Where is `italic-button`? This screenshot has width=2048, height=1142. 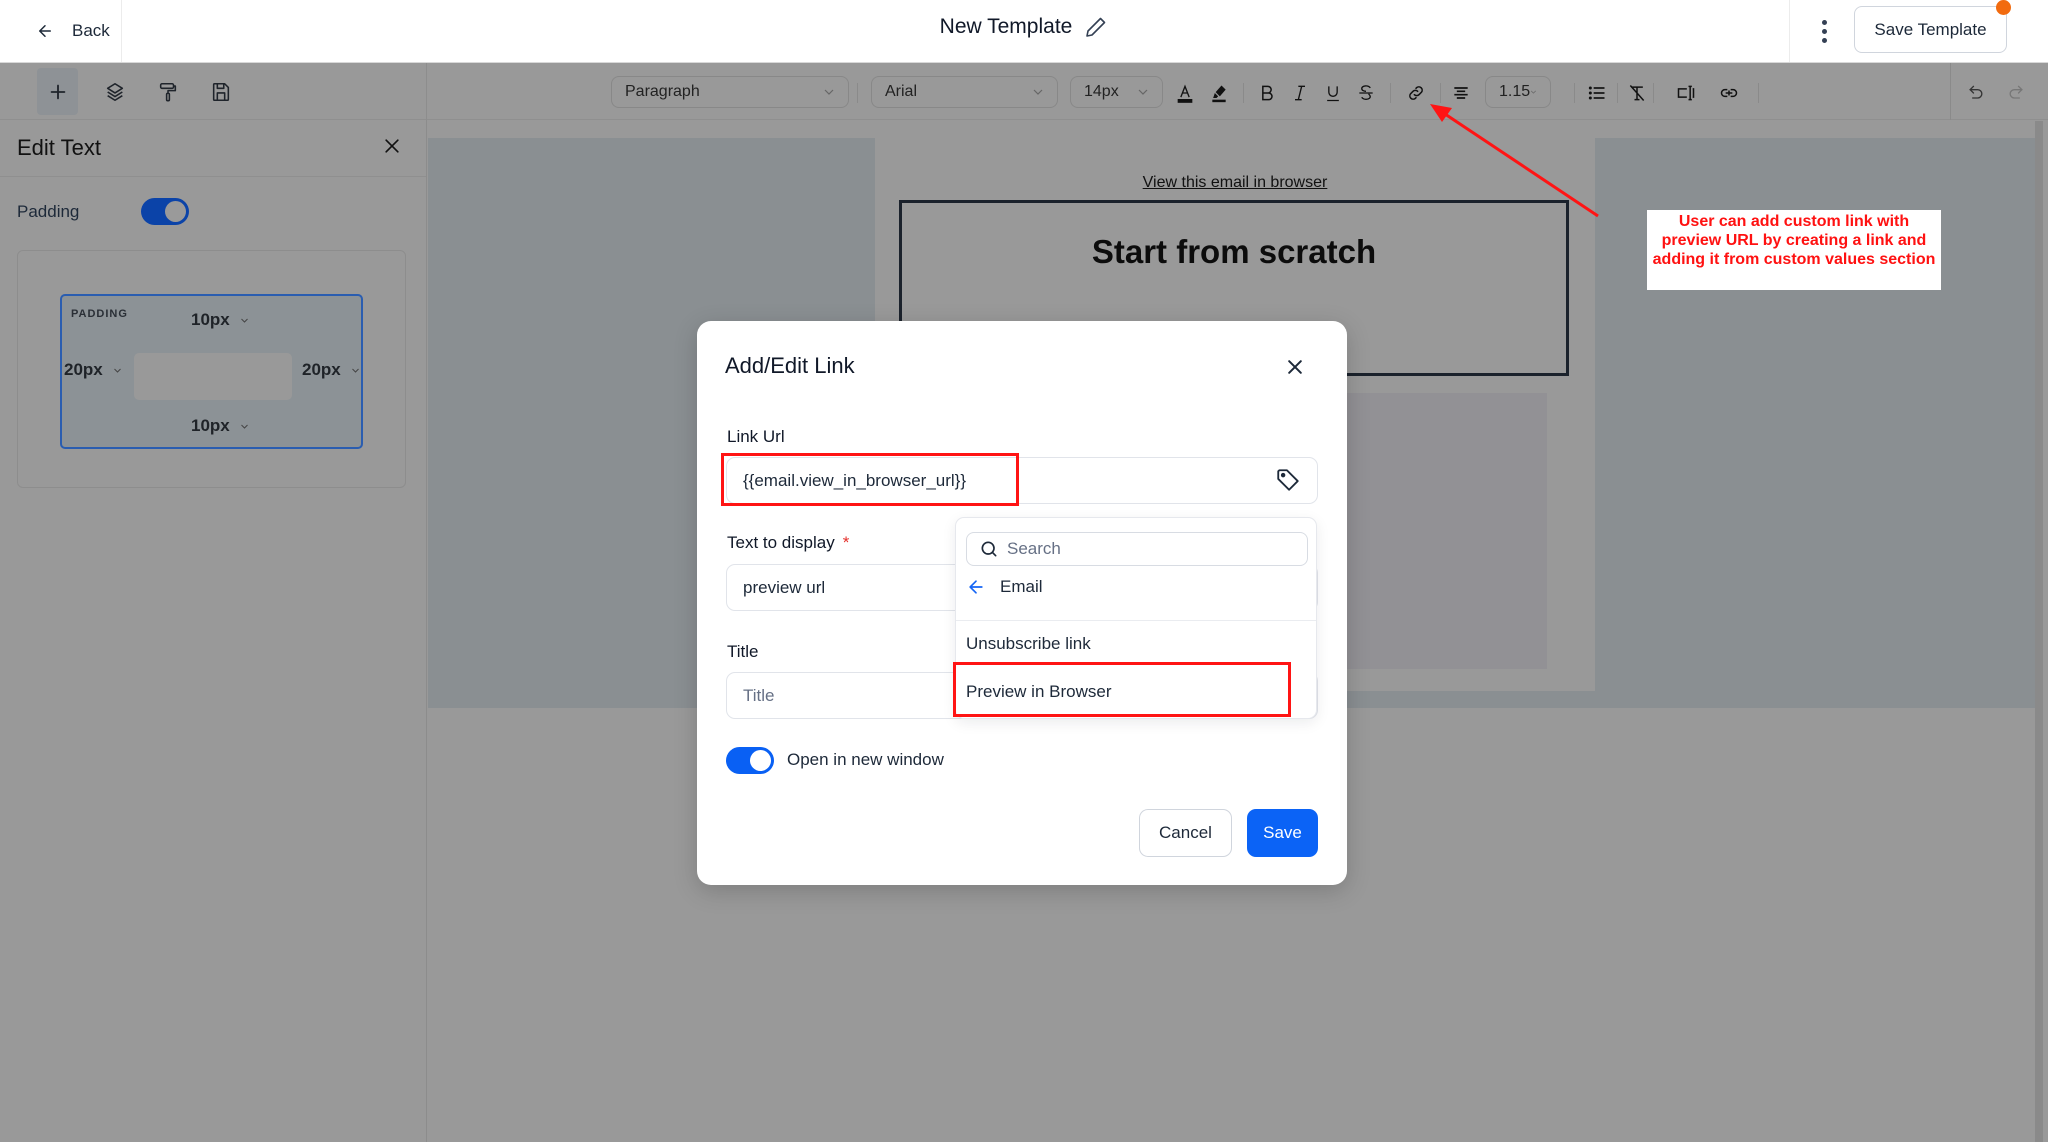 italic-button is located at coordinates (1300, 93).